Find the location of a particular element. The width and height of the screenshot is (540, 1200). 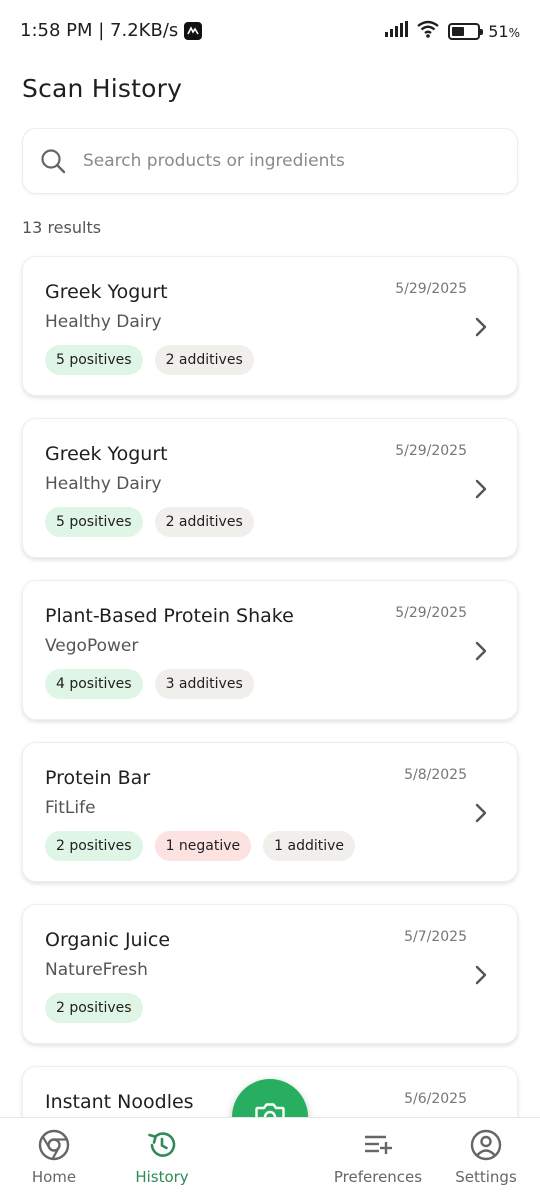

product-brand: NatureFresh is located at coordinates (96, 970).